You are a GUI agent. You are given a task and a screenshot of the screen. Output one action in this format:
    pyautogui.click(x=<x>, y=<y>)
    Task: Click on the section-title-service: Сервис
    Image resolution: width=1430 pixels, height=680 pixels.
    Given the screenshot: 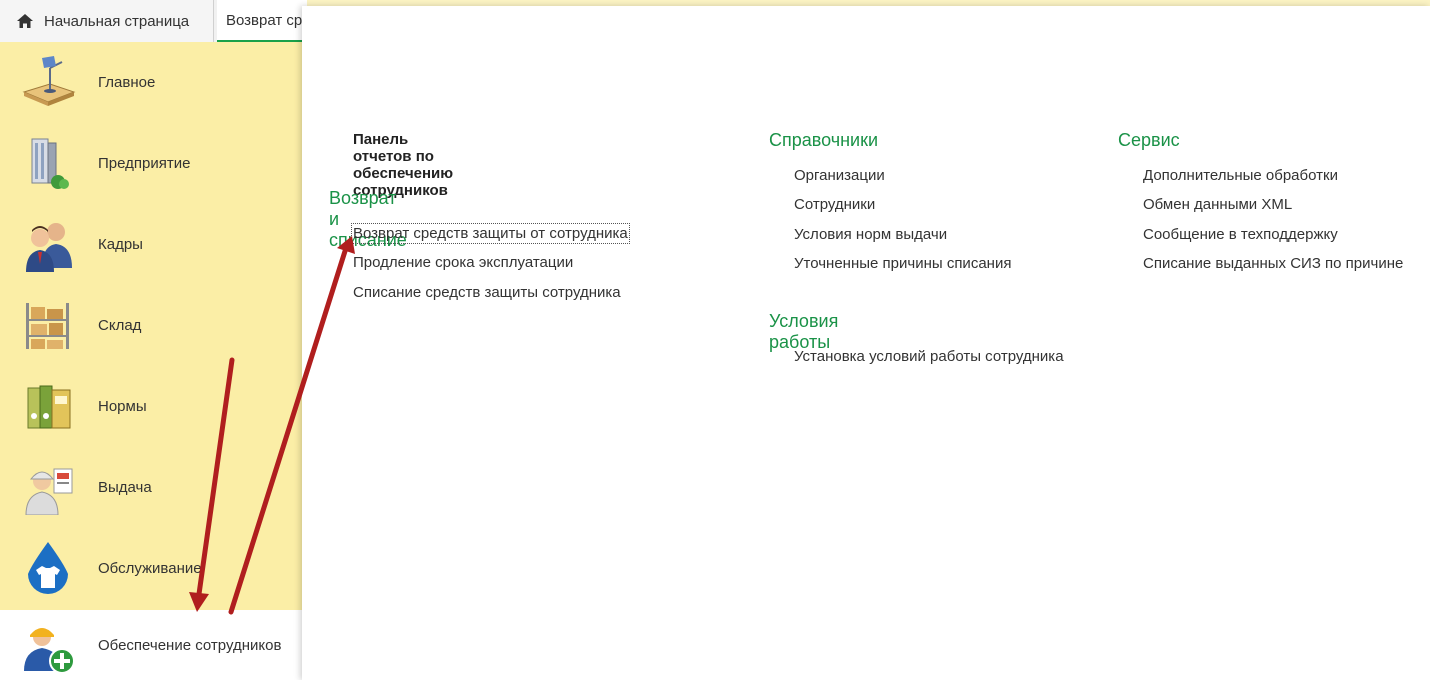 What is the action you would take?
    pyautogui.click(x=1149, y=140)
    